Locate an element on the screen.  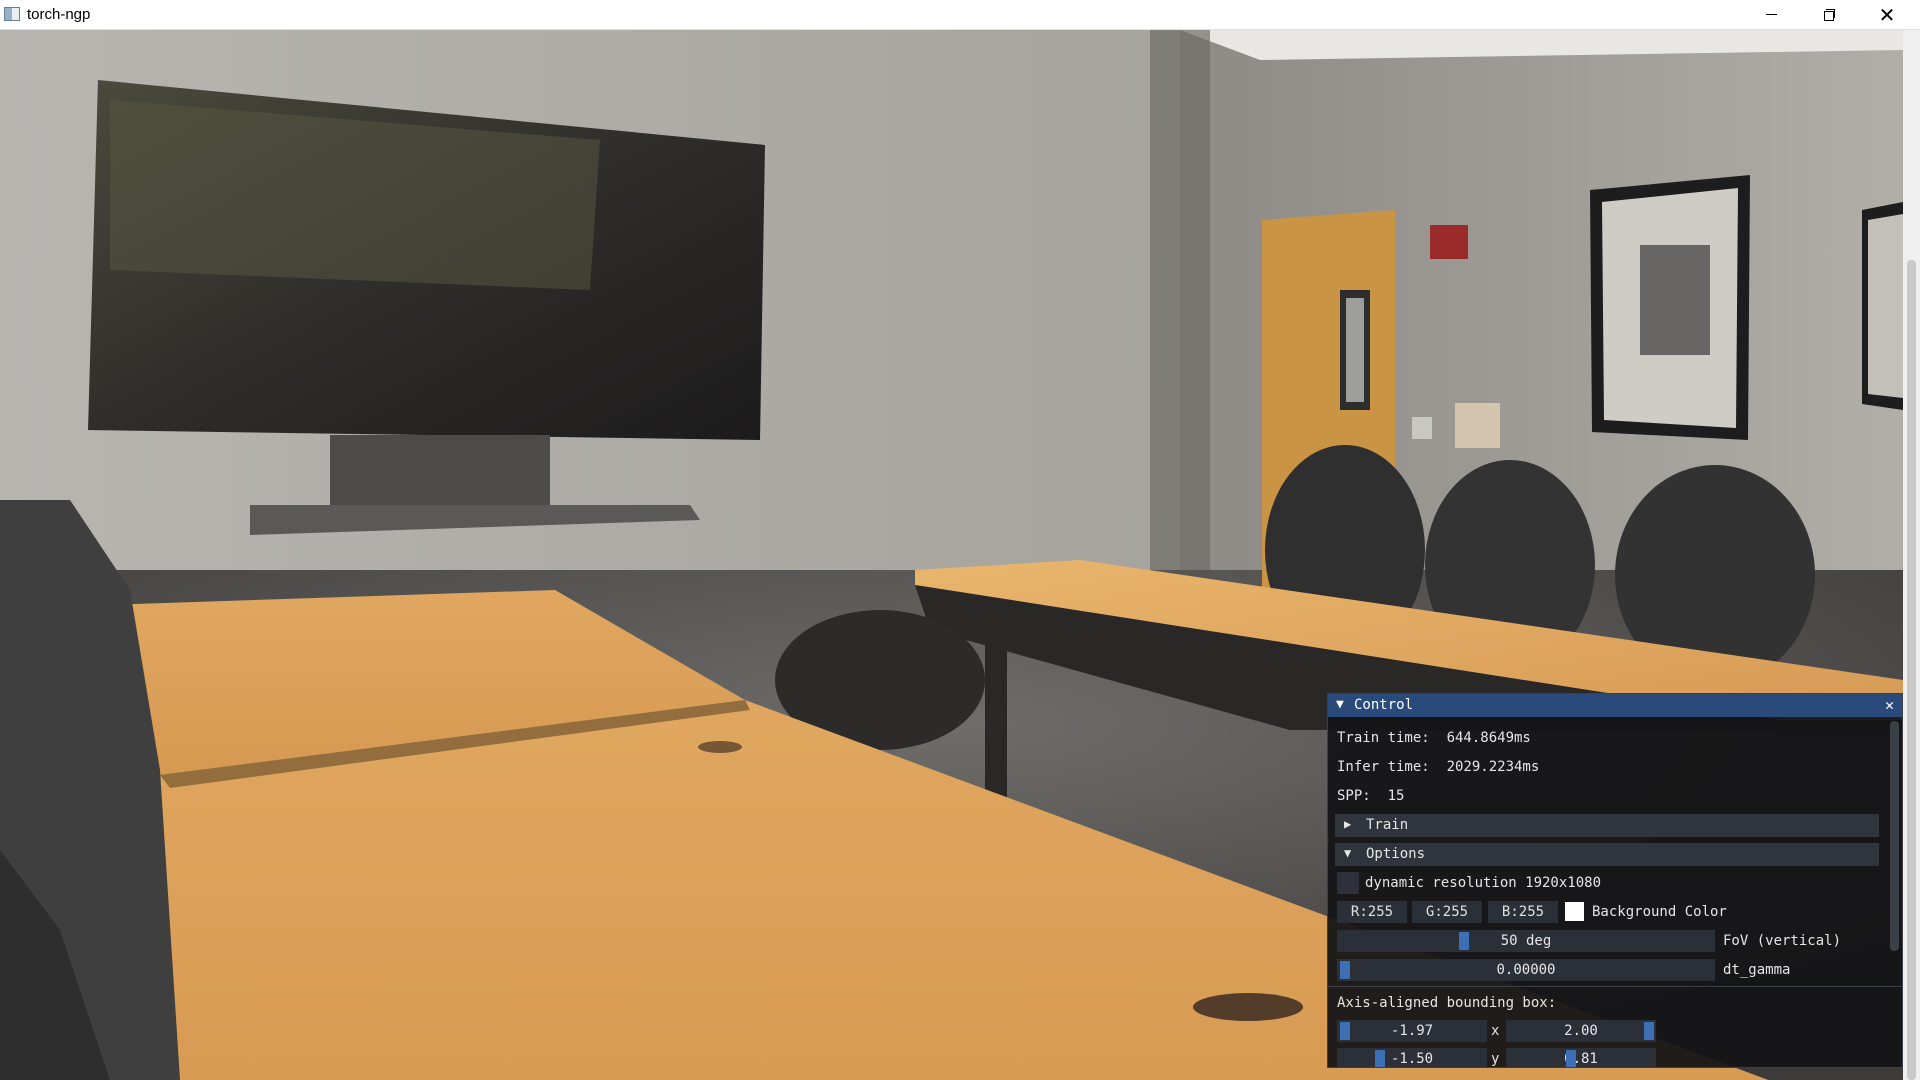
fov-value: 50 deg is located at coordinates (1526, 941).